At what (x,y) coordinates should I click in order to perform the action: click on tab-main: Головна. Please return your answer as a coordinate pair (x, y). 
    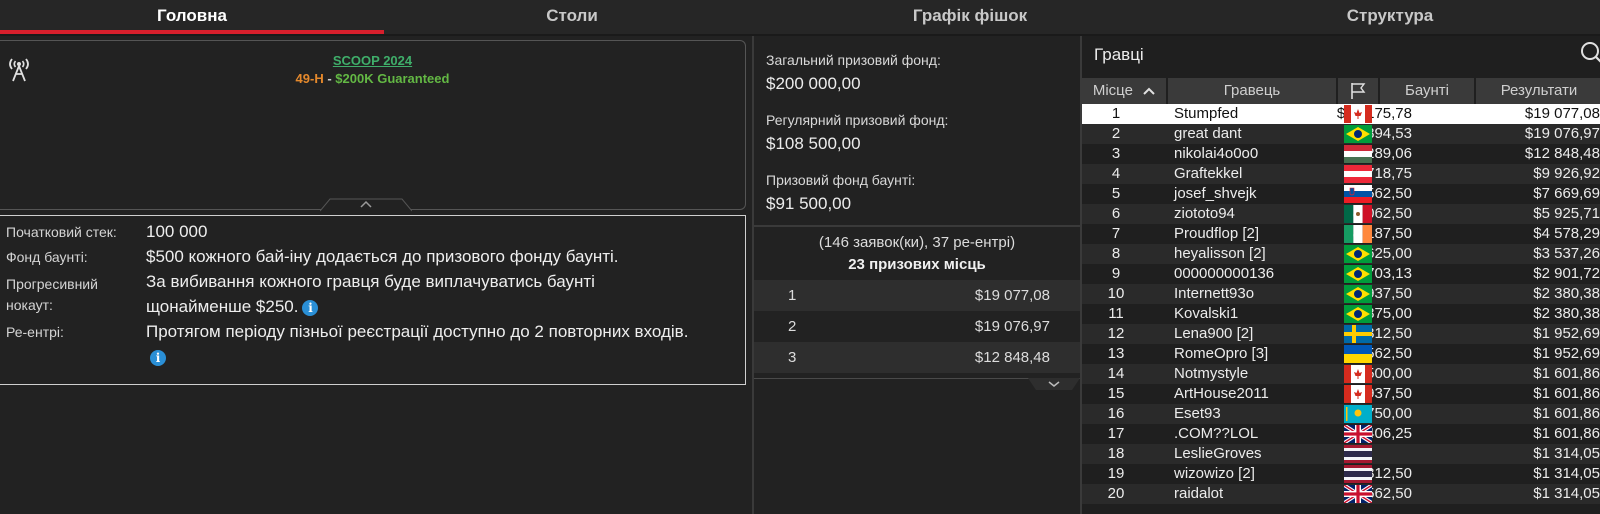
    Looking at the image, I should click on (192, 17).